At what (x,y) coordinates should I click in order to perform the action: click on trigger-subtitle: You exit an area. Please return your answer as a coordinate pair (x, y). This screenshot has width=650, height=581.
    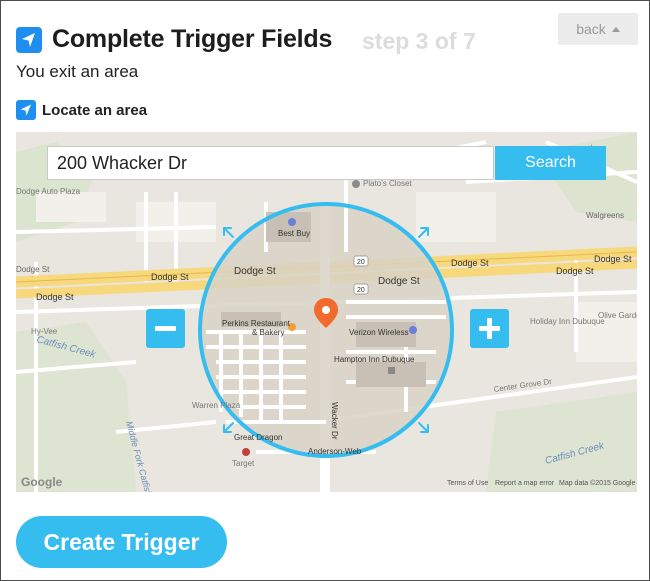
    Looking at the image, I should click on (77, 71).